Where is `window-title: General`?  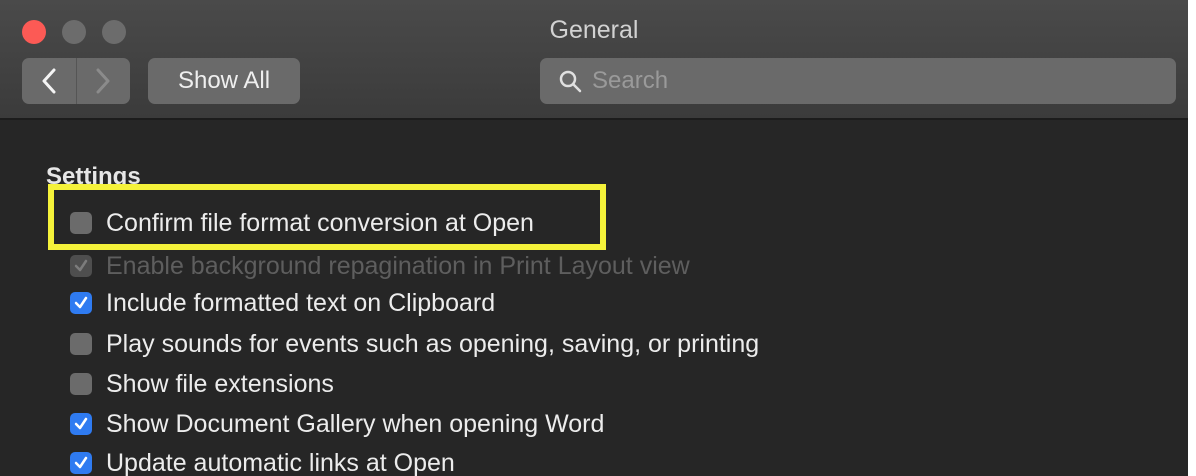 window-title: General is located at coordinates (594, 30).